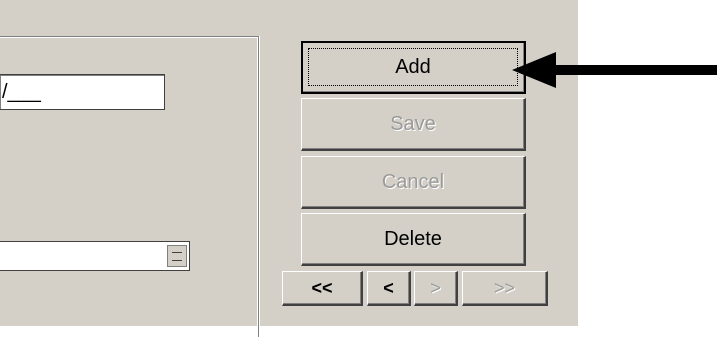  I want to click on next-record-button: >, so click(436, 288).